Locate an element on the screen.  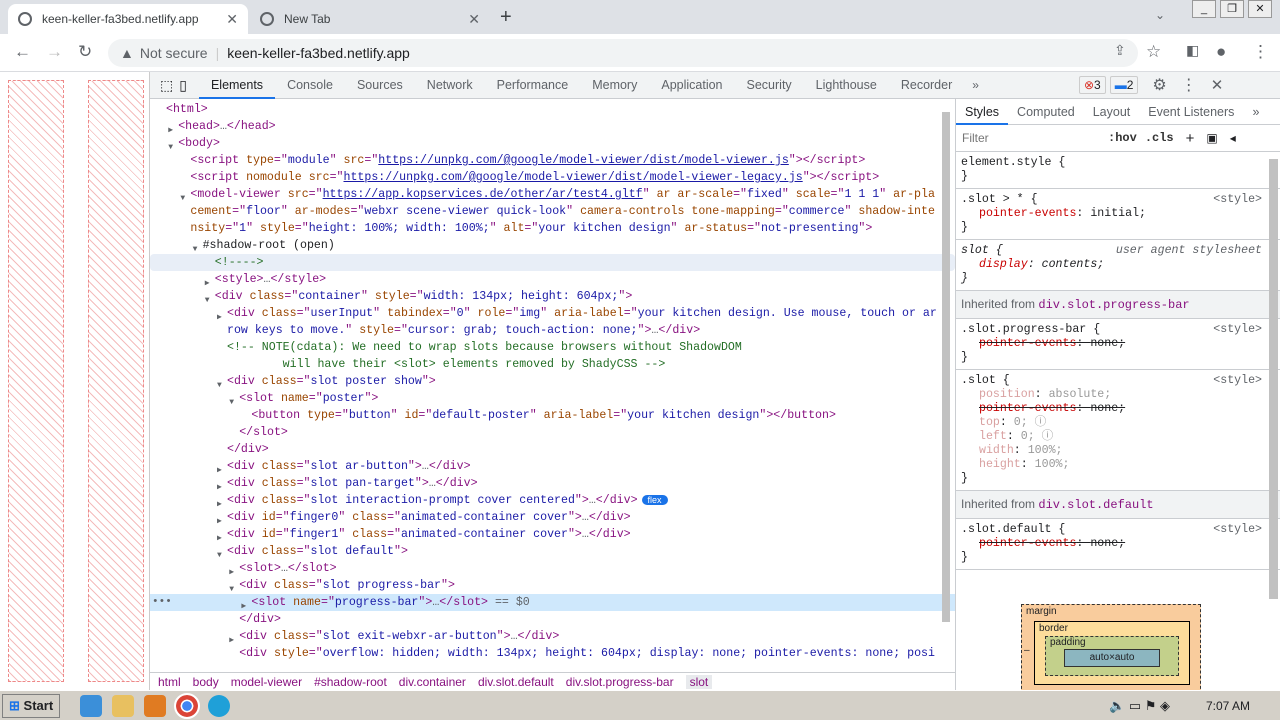
side-panel-icon: ◧ is located at coordinates (1192, 50).